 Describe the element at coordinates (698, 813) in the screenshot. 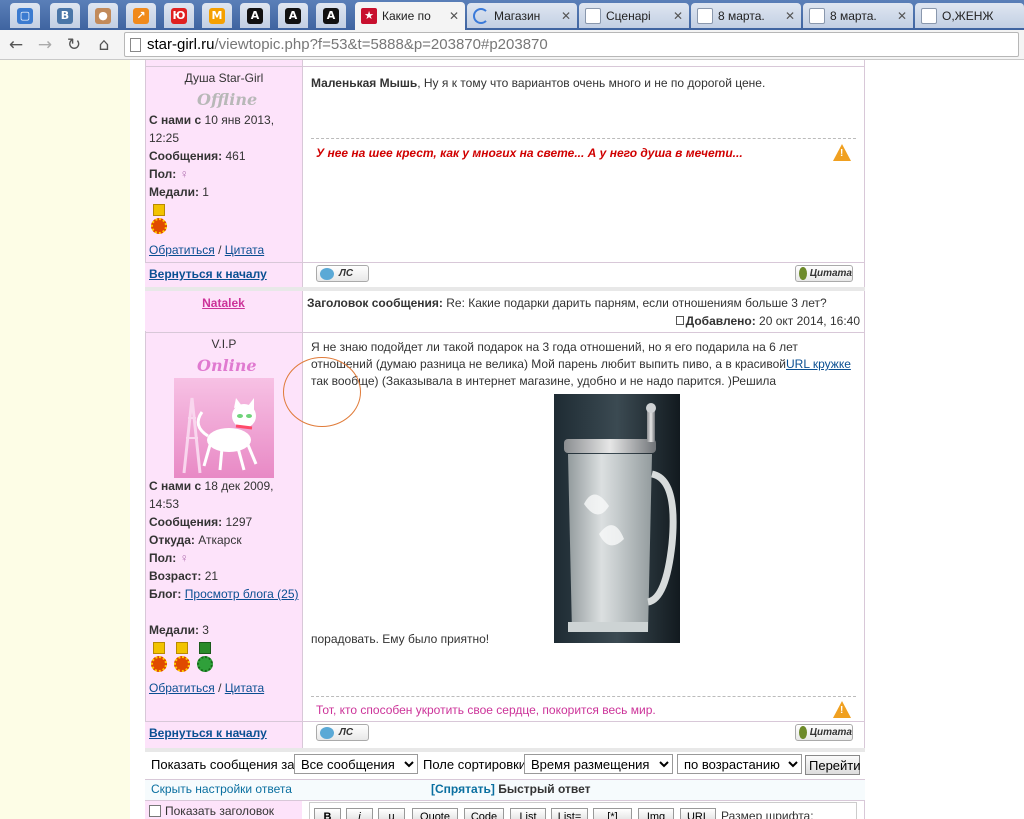

I see `url-button: URL` at that location.